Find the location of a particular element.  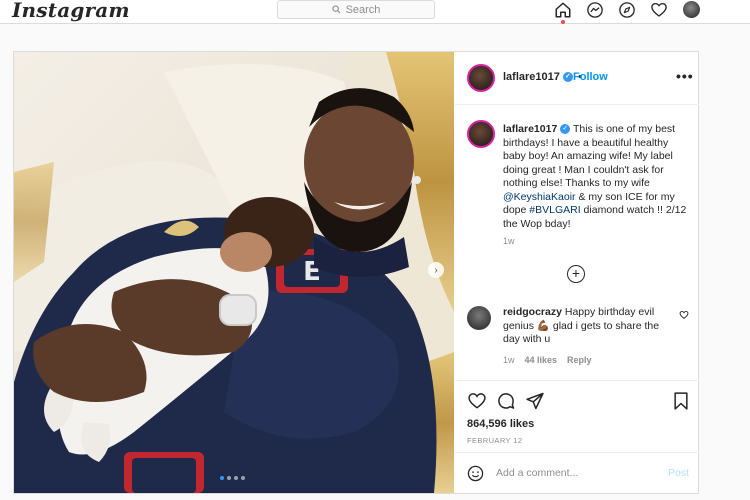

author-username: laflare1017 ✓ • is located at coordinates (542, 77).